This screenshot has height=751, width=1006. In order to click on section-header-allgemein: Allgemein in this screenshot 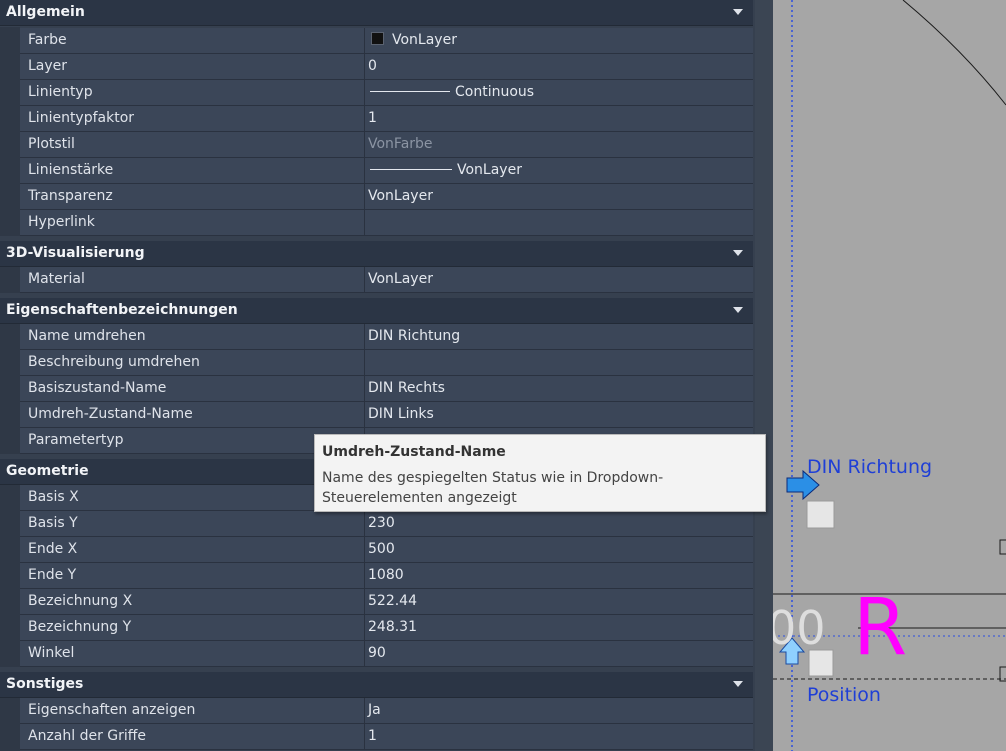, I will do `click(376, 13)`.